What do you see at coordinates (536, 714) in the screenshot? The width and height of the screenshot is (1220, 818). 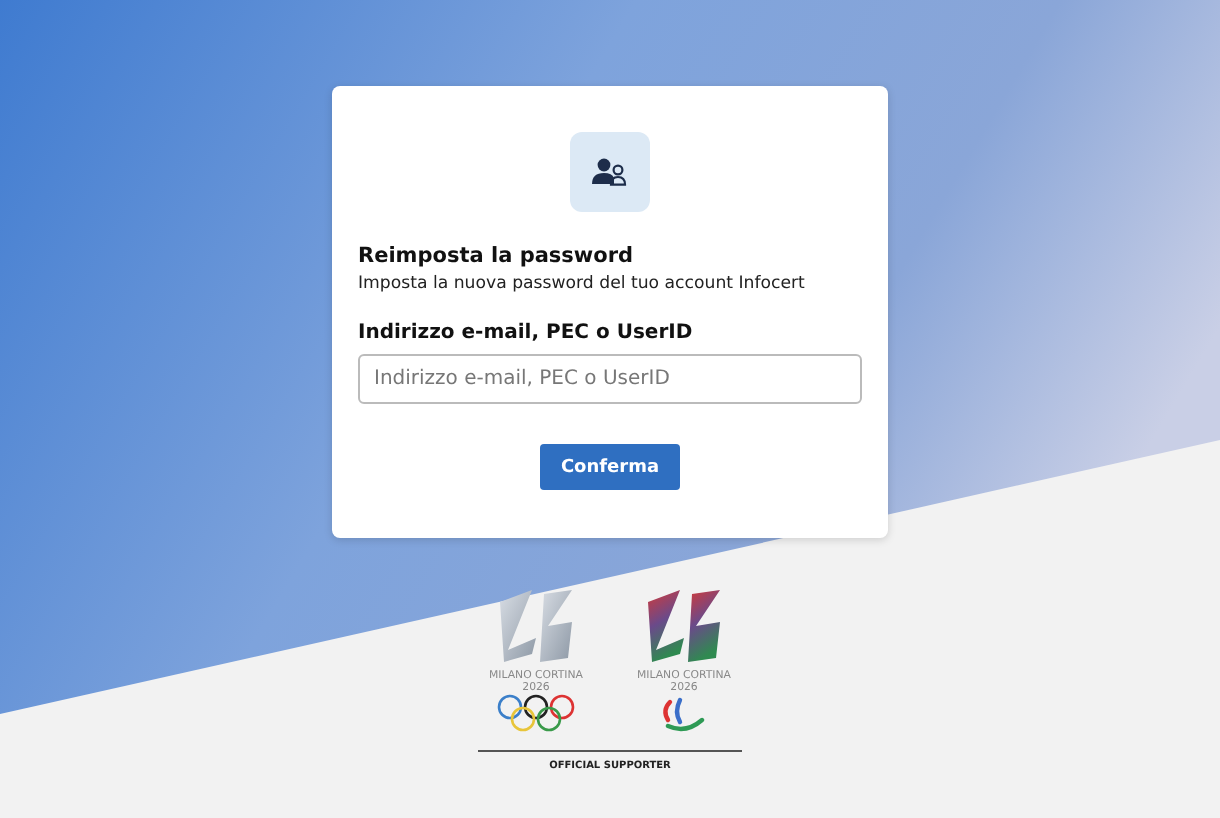 I see `olympic-rings-icon` at bounding box center [536, 714].